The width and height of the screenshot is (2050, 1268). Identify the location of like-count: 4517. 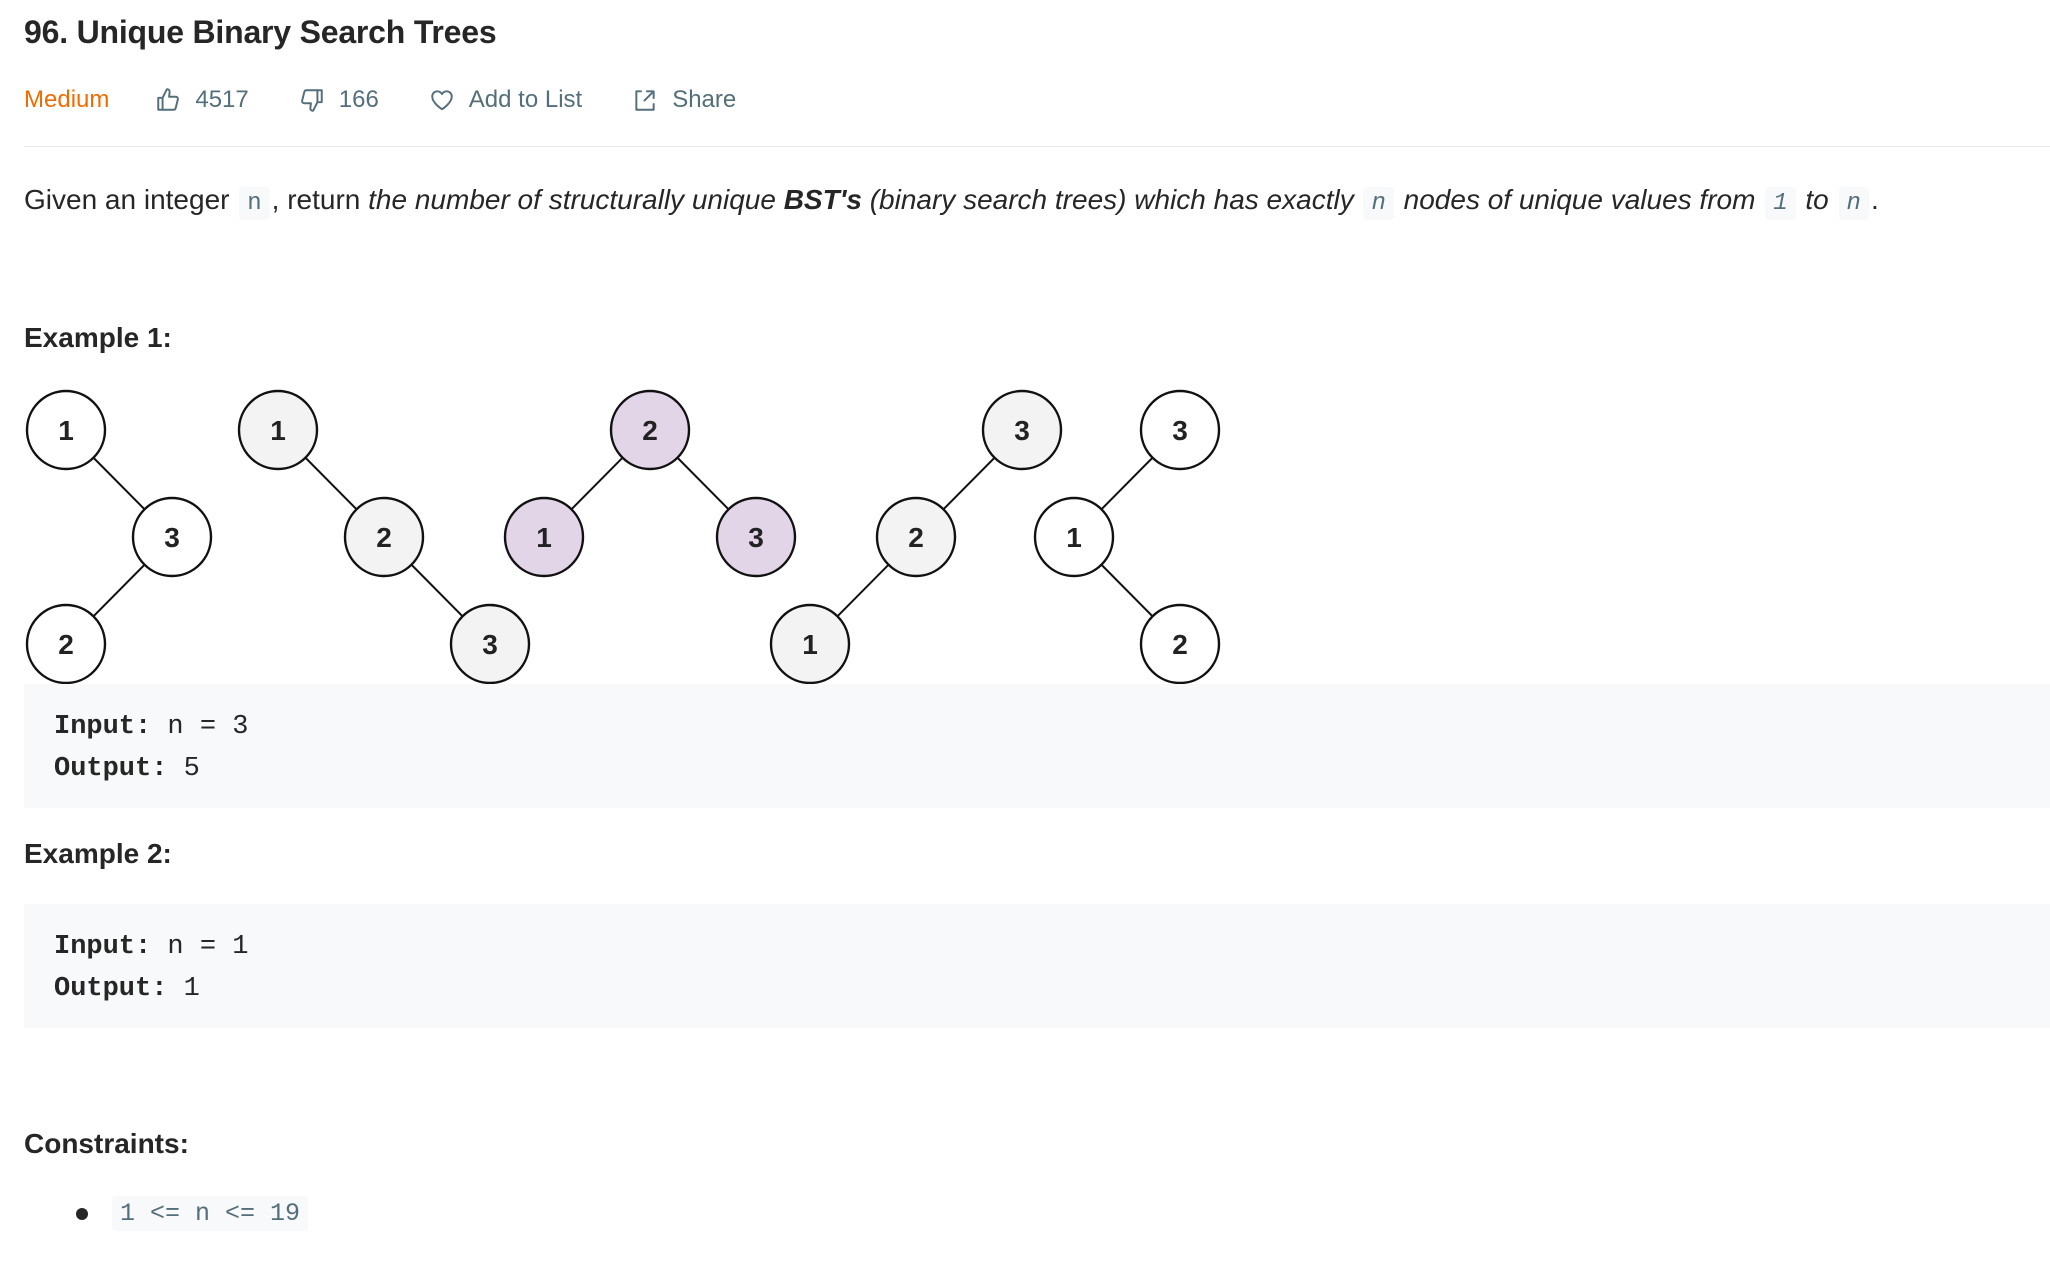
(222, 99).